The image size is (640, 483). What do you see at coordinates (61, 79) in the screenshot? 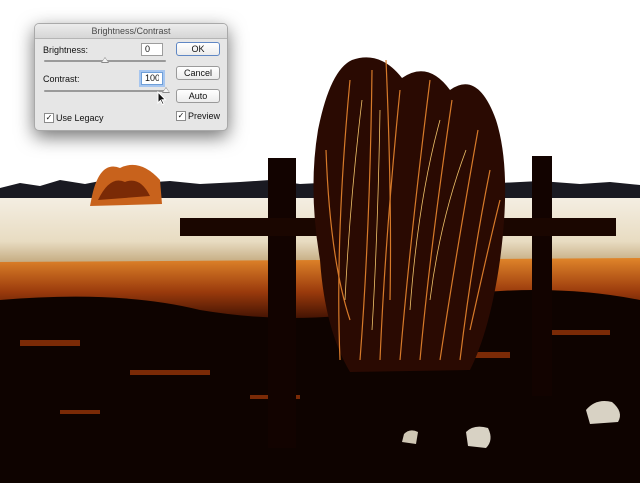
I see `contrast-label: Contrast:` at bounding box center [61, 79].